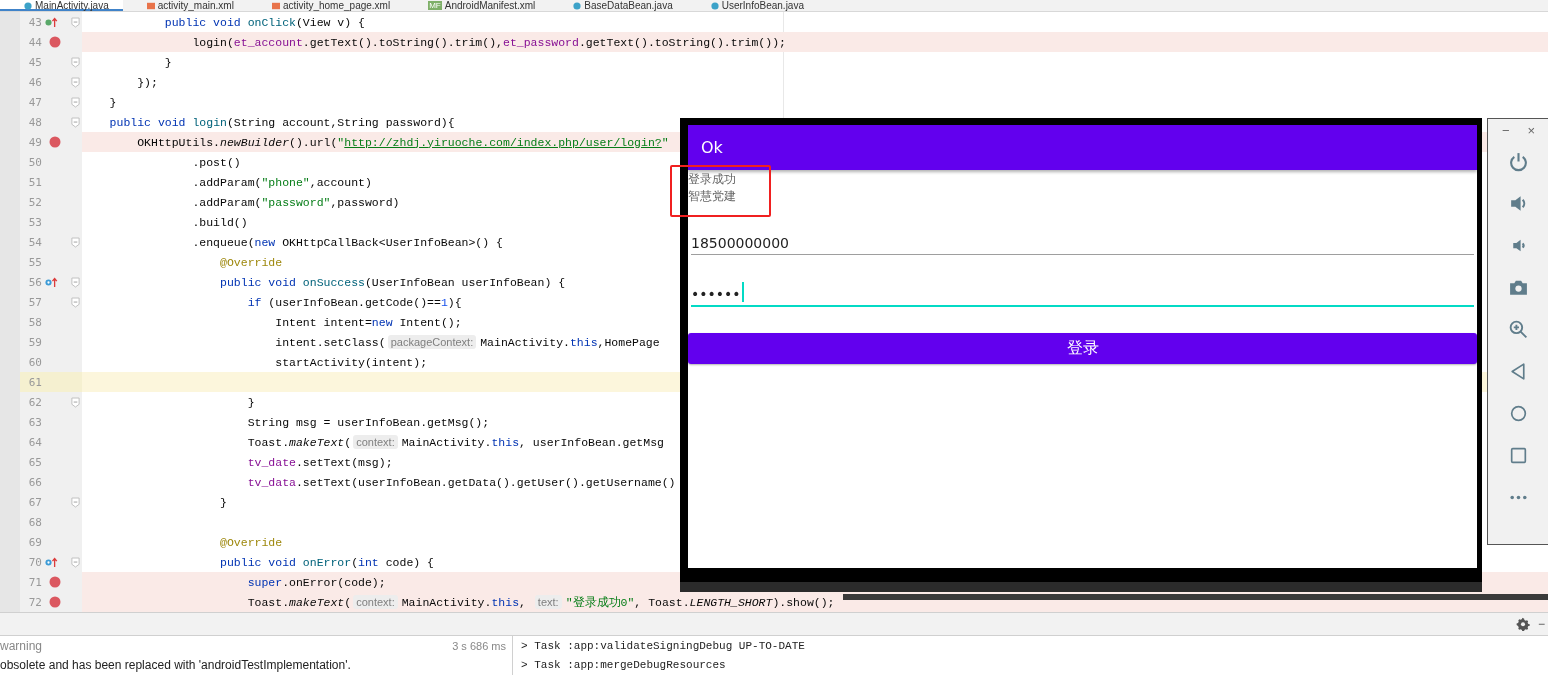 This screenshot has width=1548, height=675. What do you see at coordinates (712, 147) in the screenshot?
I see `app-title: Ok` at bounding box center [712, 147].